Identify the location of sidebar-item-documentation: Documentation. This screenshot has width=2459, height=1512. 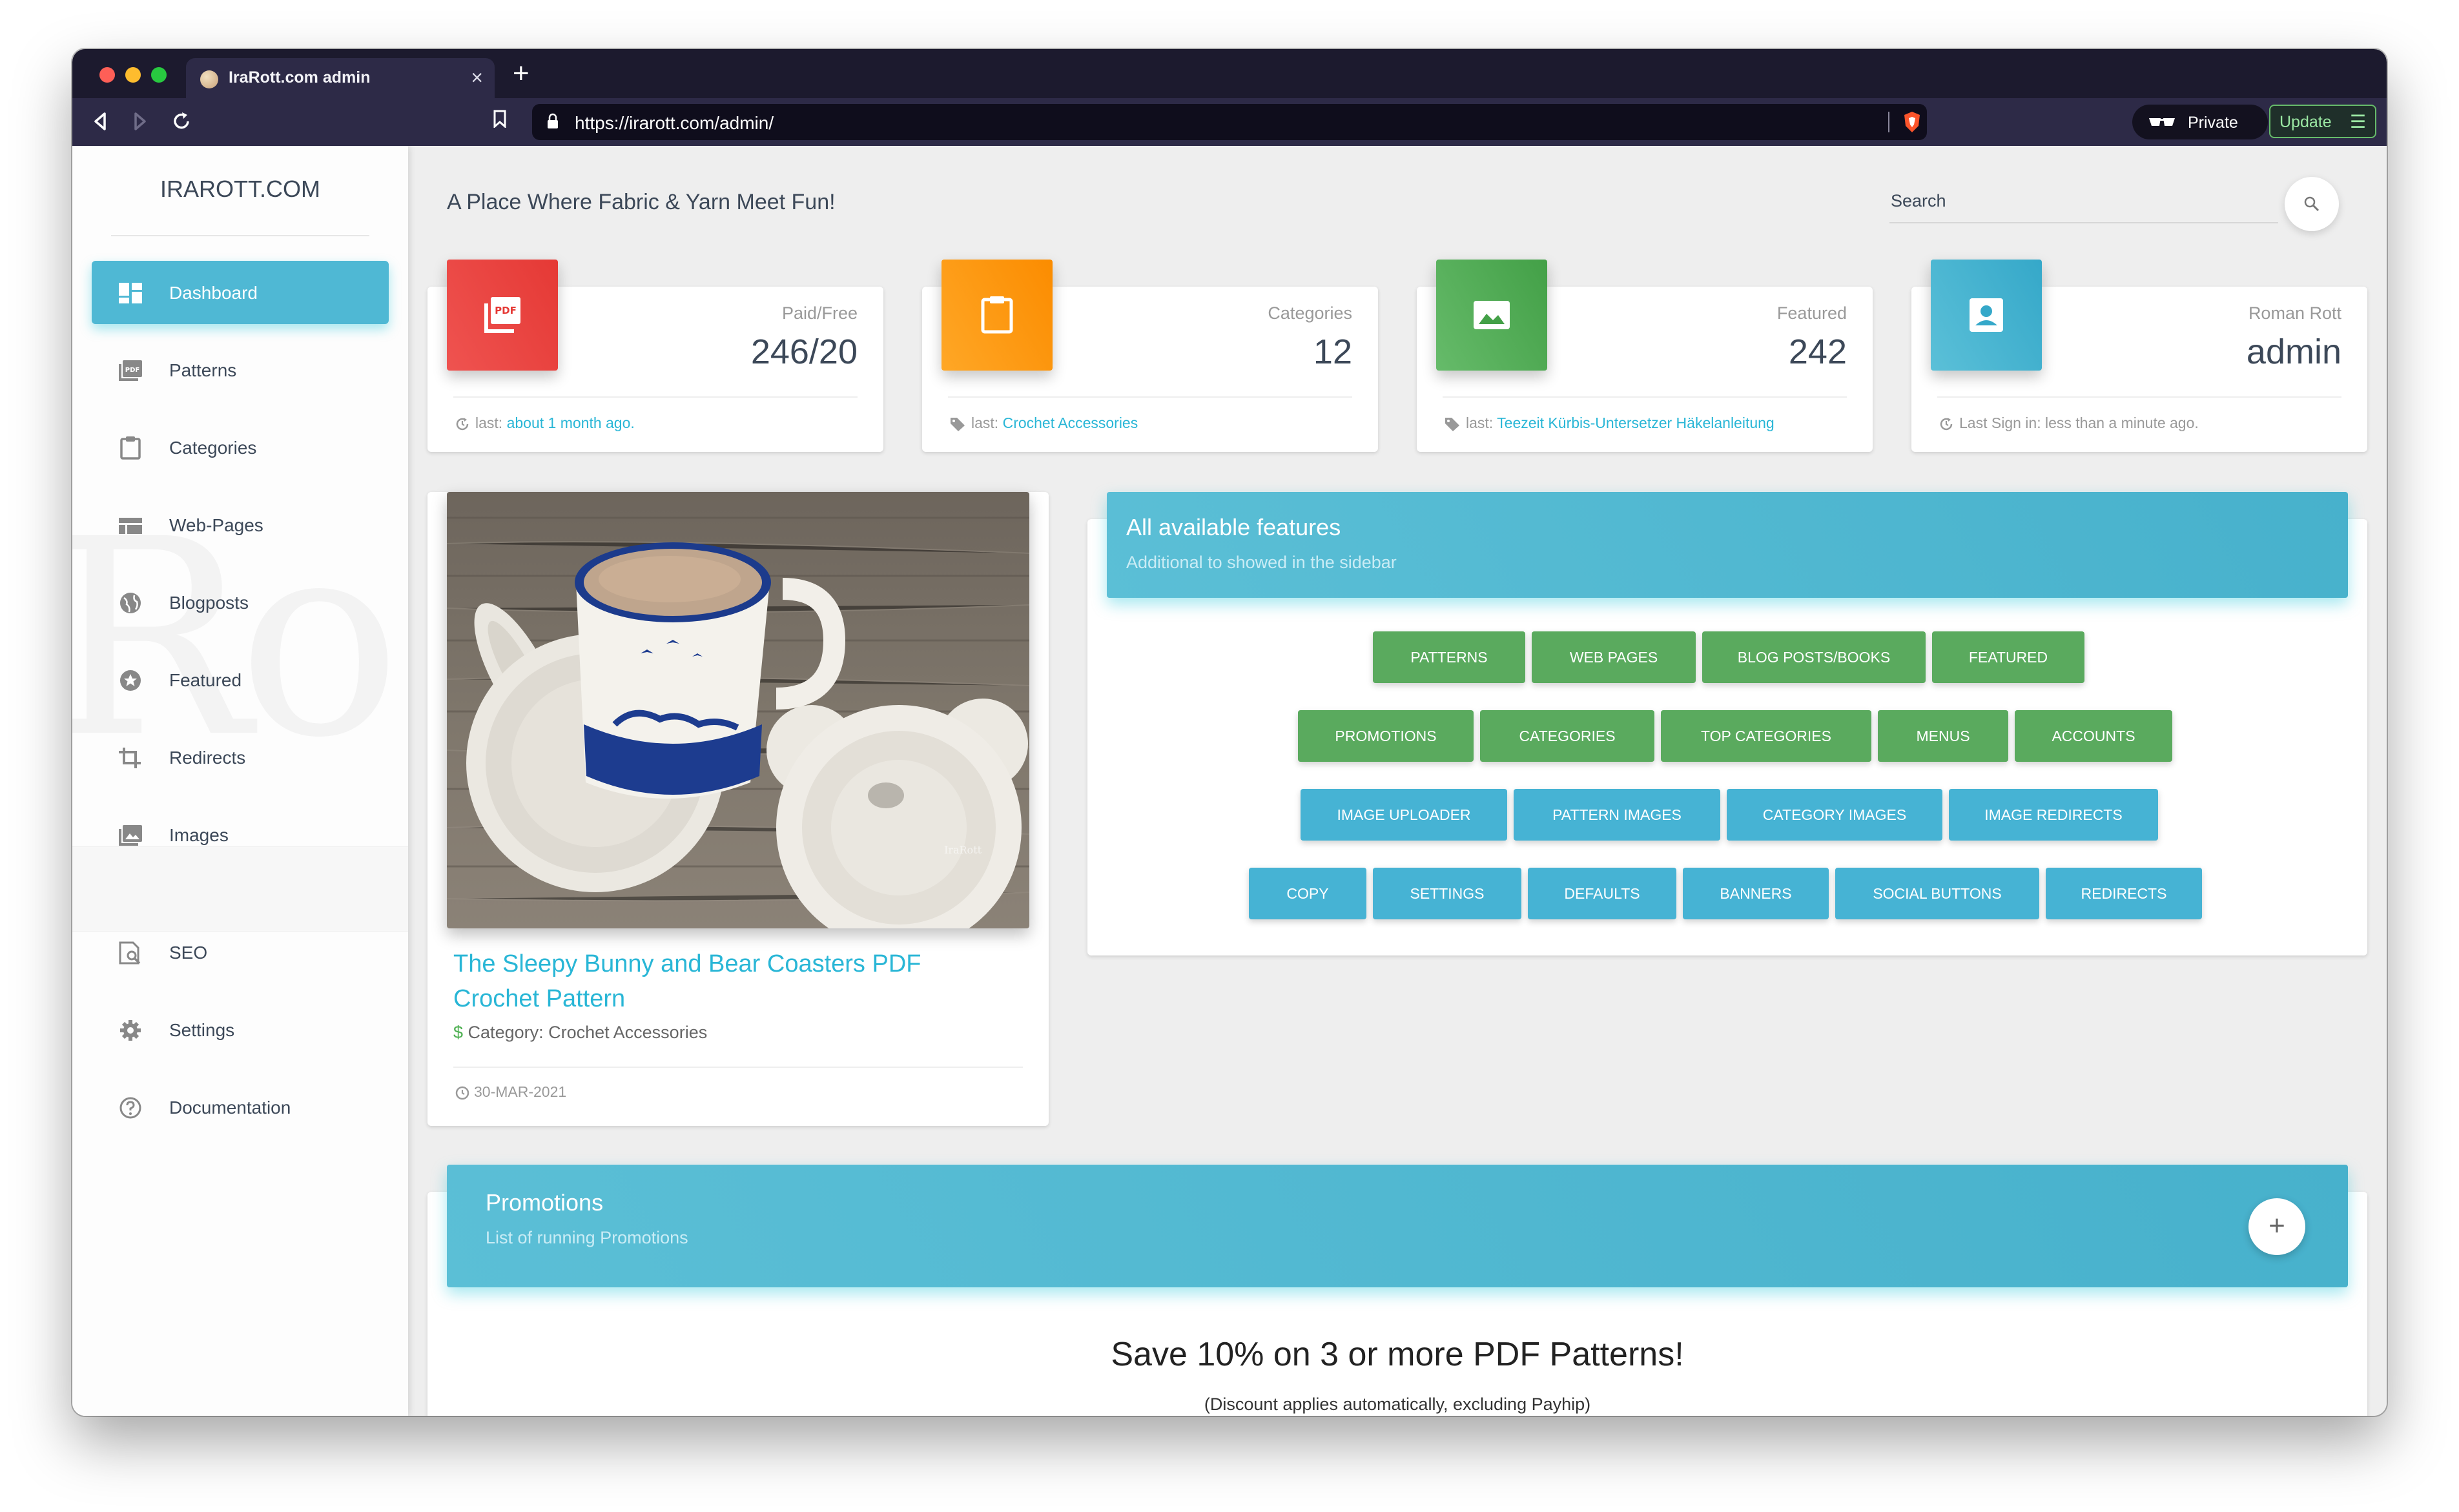
(241, 1107).